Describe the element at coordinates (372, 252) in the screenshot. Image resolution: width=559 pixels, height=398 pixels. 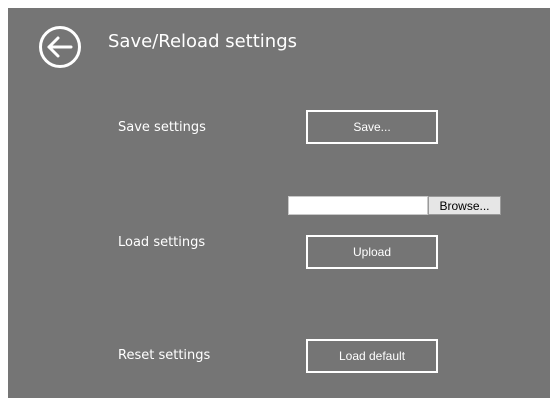
I see `upload-button: Upload` at that location.